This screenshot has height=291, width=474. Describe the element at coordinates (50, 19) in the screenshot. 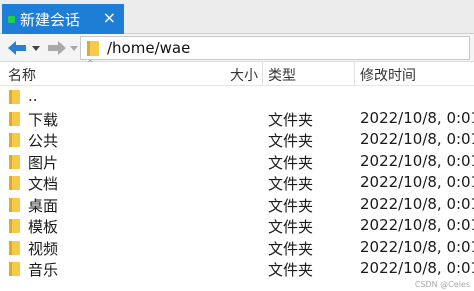

I see `tab-title: 新建会话` at that location.